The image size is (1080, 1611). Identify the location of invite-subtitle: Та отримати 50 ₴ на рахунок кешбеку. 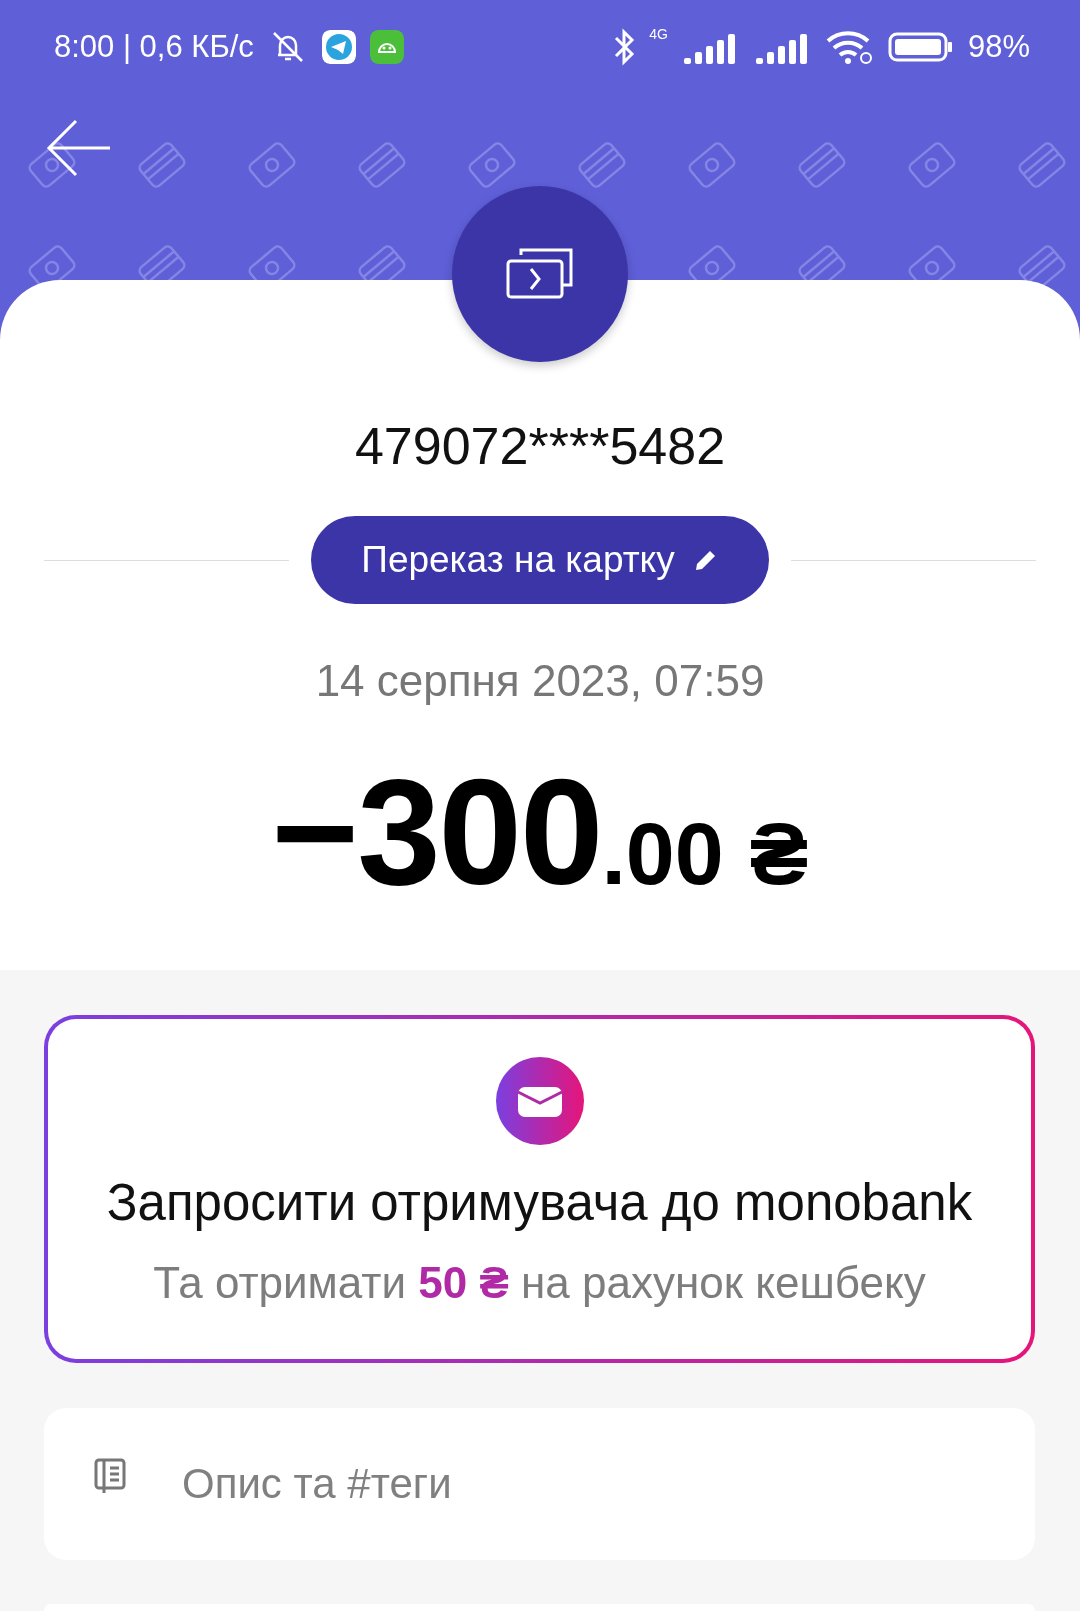
(539, 1283).